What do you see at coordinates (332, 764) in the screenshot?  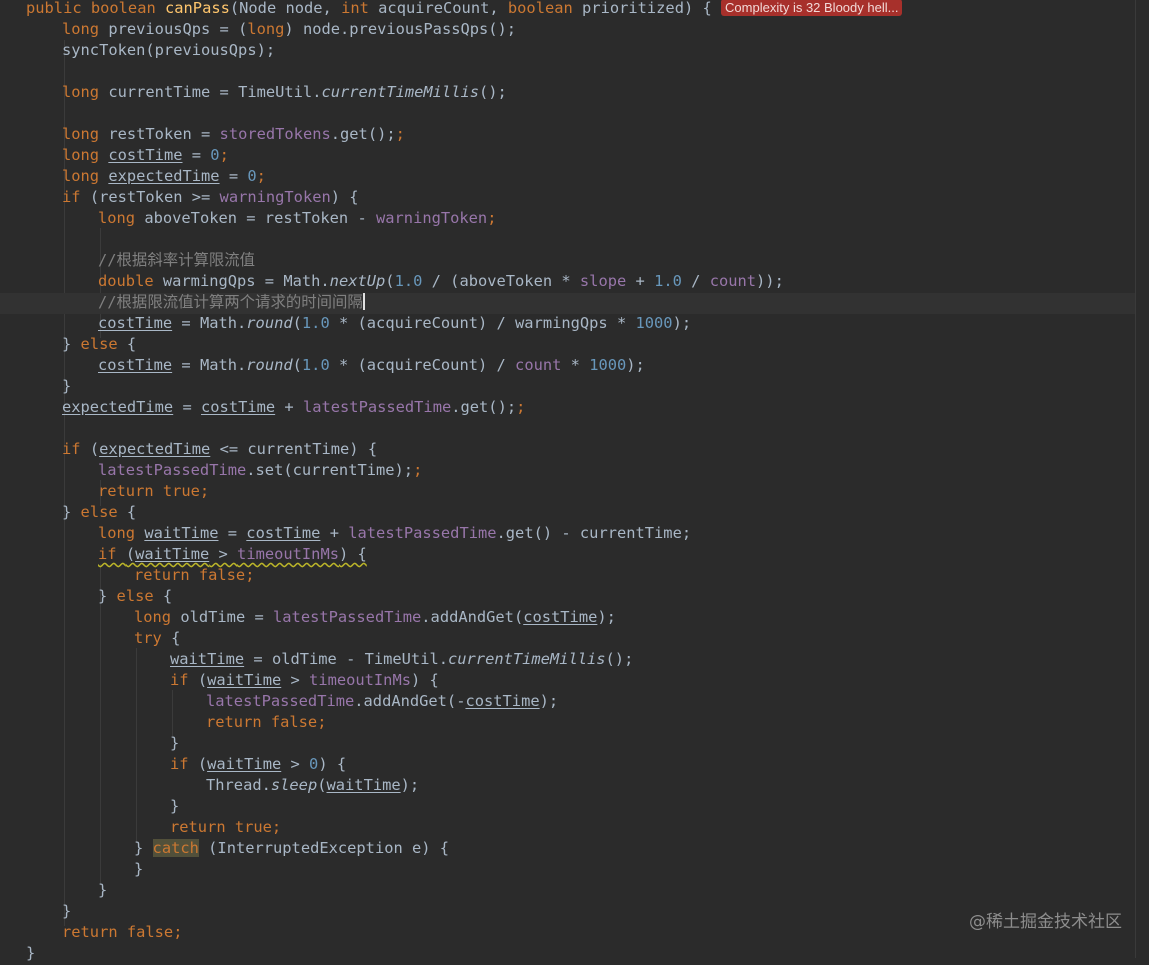 I see `code-token: ) {` at bounding box center [332, 764].